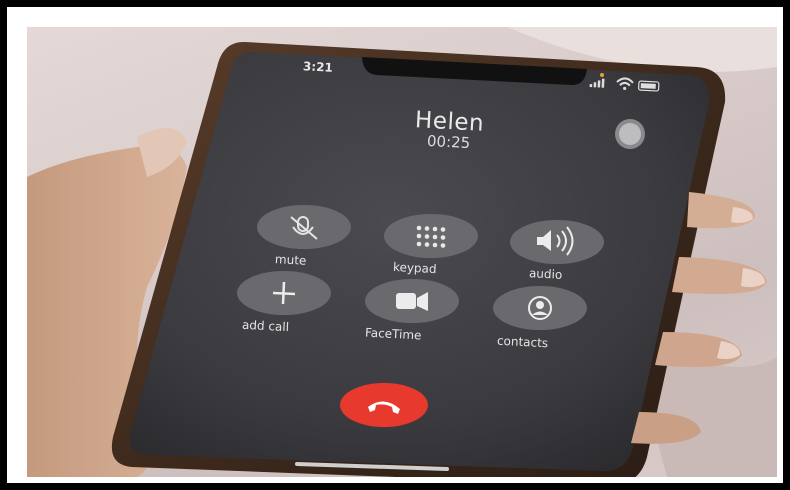 The width and height of the screenshot is (790, 490). I want to click on mute-button, so click(304, 227).